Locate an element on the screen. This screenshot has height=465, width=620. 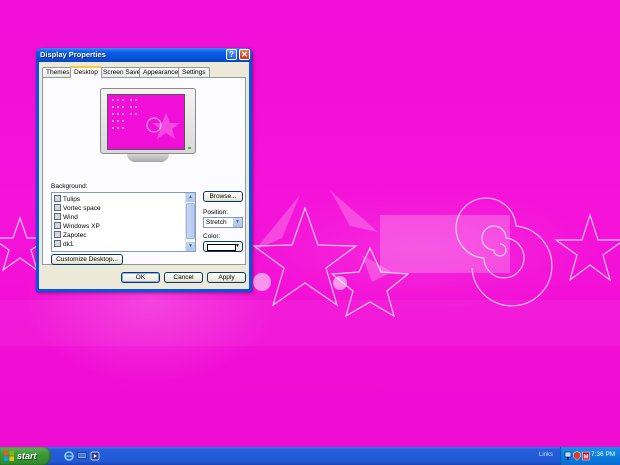
color-swatch is located at coordinates (221, 247).